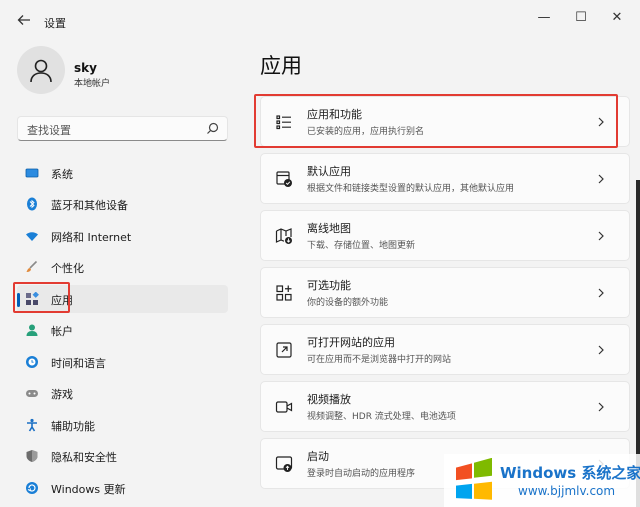  I want to click on title-bar: 设置 — ☐ ✕, so click(320, 22).